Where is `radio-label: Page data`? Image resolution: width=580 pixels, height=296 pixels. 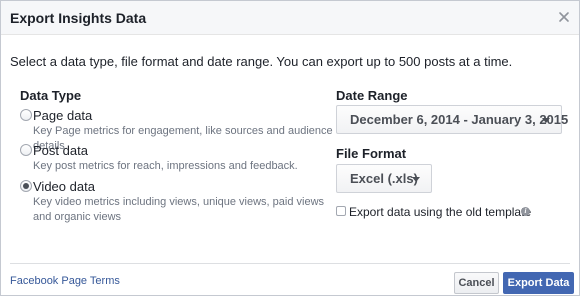
radio-label: Page data is located at coordinates (63, 115).